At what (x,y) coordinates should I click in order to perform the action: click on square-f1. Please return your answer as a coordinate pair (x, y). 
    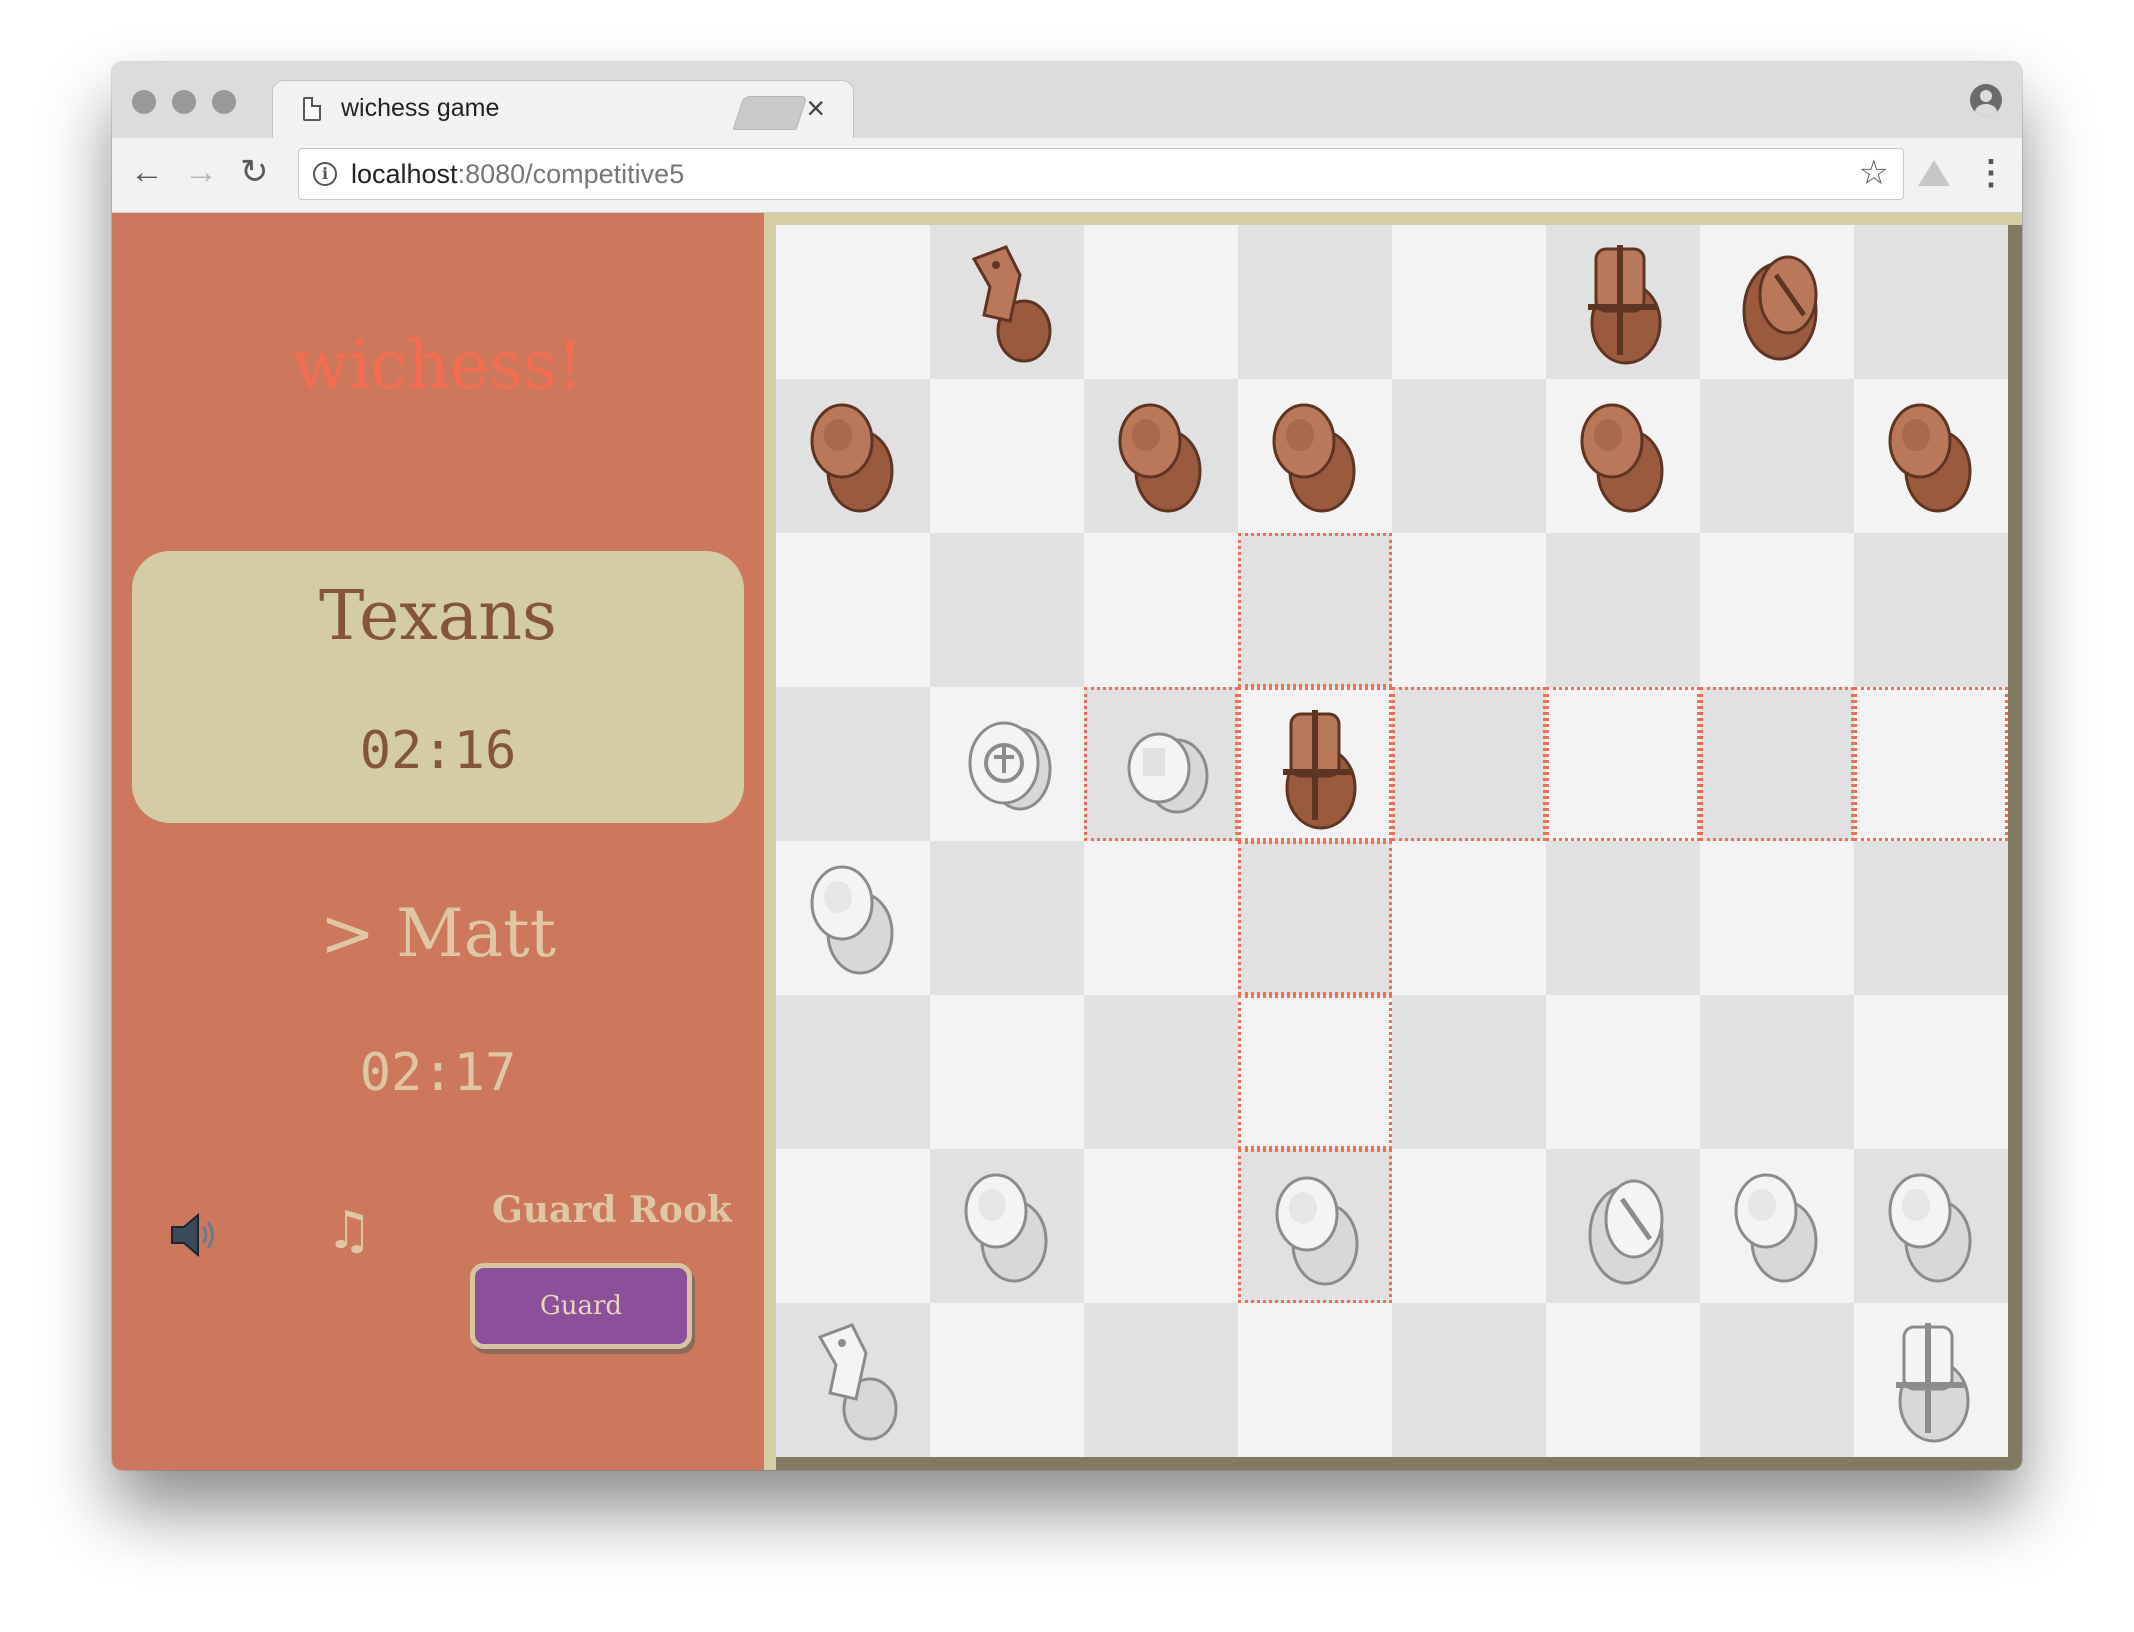
    Looking at the image, I should click on (1623, 1380).